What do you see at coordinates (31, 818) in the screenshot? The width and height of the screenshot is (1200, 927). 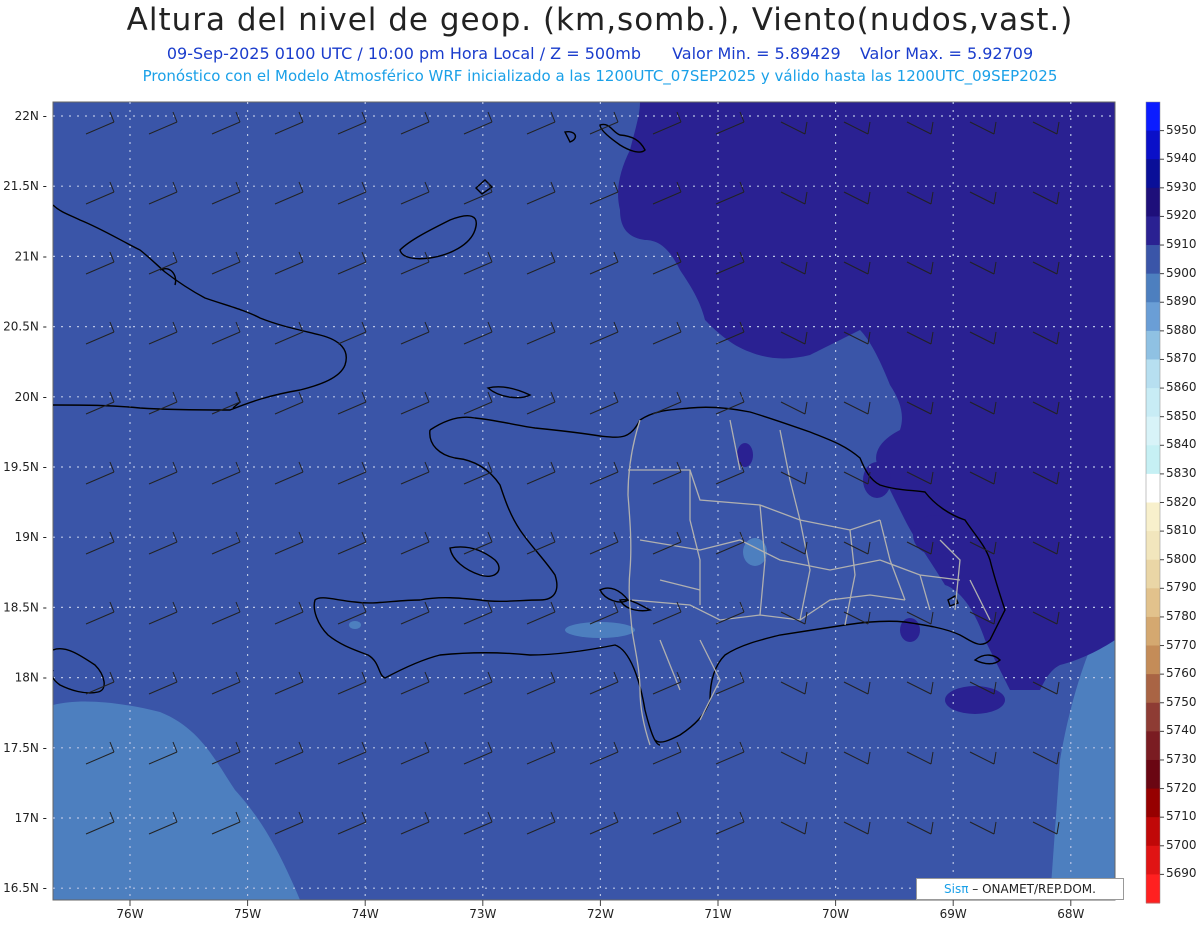 I see `lat-label: 17N -` at bounding box center [31, 818].